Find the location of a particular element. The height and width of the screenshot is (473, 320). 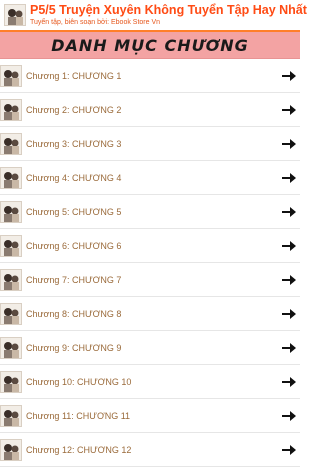

banner-title: DANH MỤC CHƯƠNG is located at coordinates (150, 45).